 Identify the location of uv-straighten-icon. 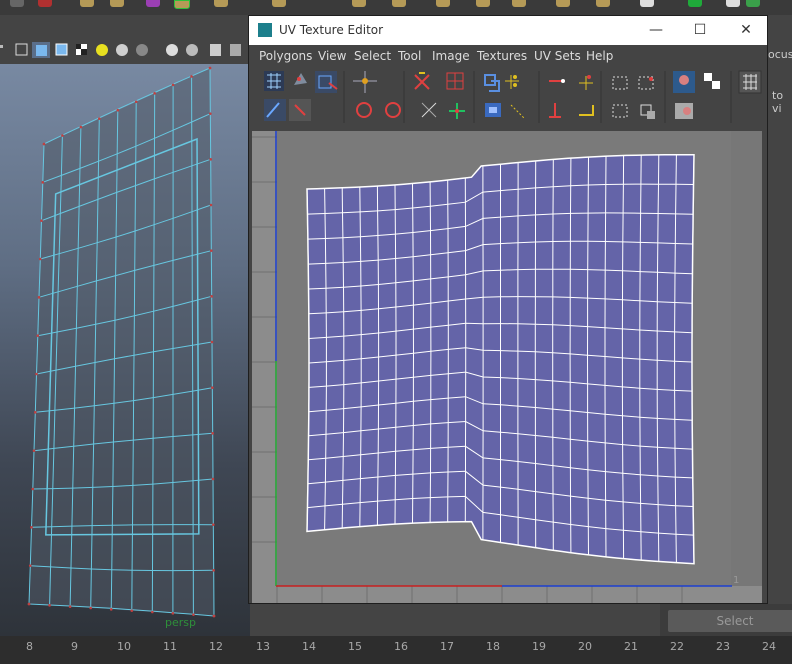
(429, 110).